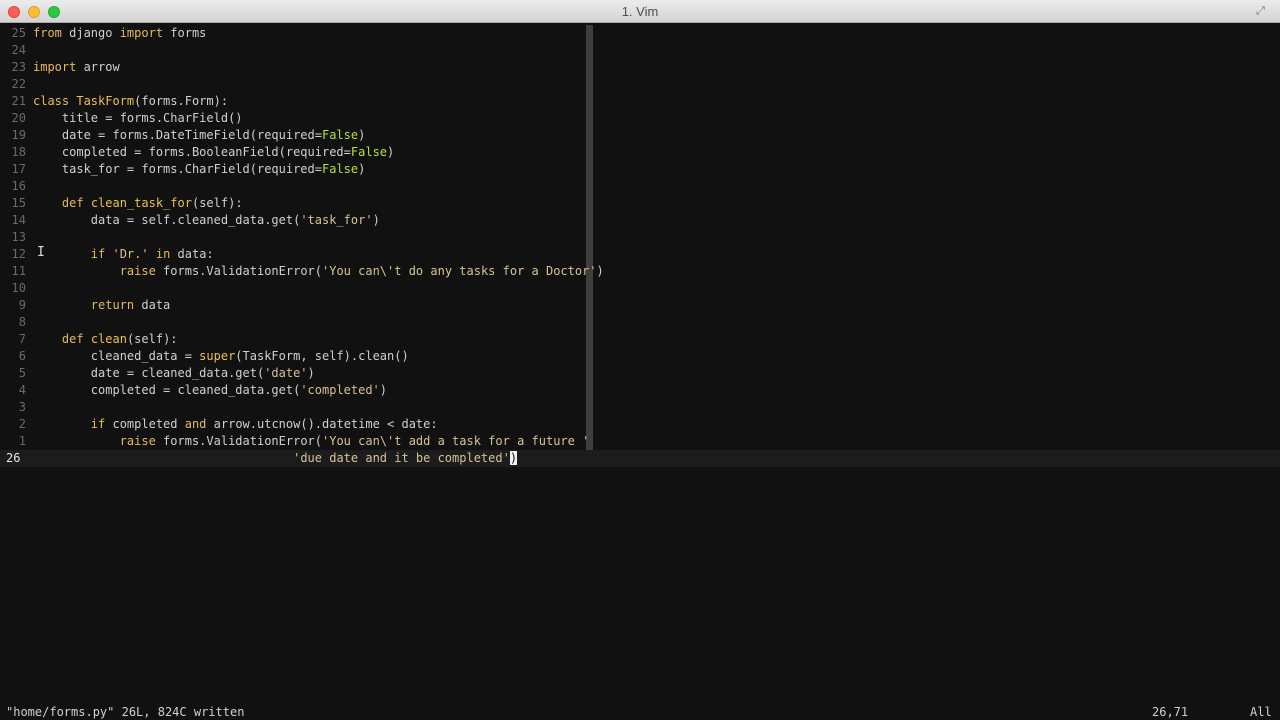 The height and width of the screenshot is (720, 1280). What do you see at coordinates (138, 118) in the screenshot?
I see `code-token: title = forms.CharField()` at bounding box center [138, 118].